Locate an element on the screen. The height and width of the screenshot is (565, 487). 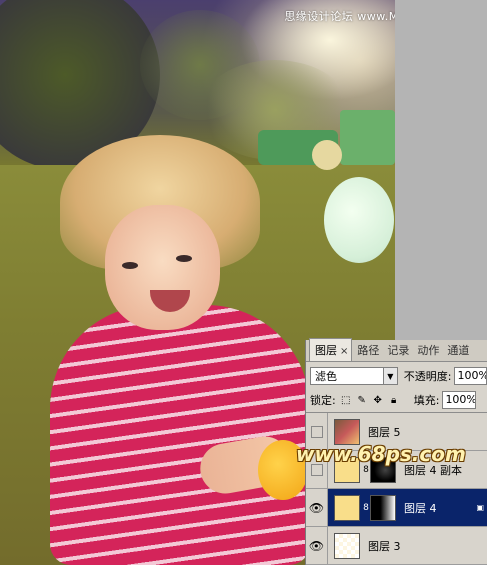
blend-mode-select: 滤色 ▼ is located at coordinates (354, 376).